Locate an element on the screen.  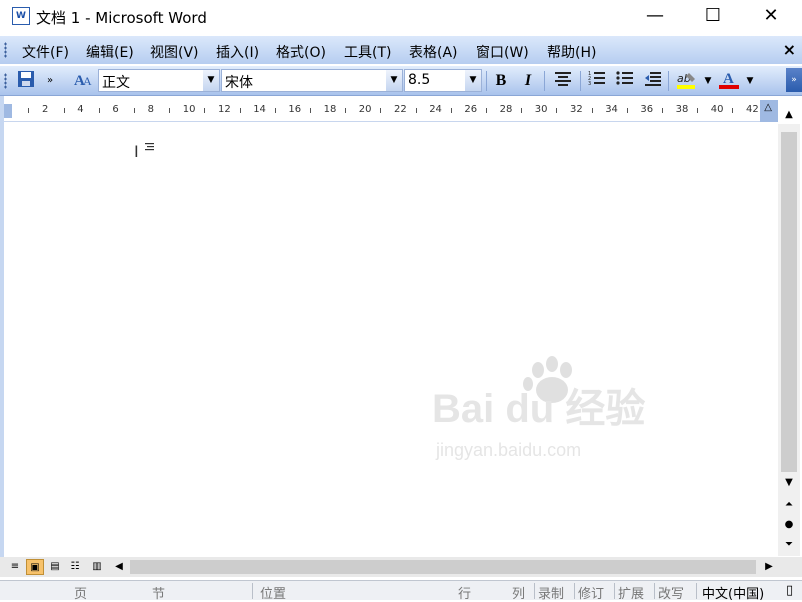
menu-insert: 插入(I) is located at coordinates (237, 52).